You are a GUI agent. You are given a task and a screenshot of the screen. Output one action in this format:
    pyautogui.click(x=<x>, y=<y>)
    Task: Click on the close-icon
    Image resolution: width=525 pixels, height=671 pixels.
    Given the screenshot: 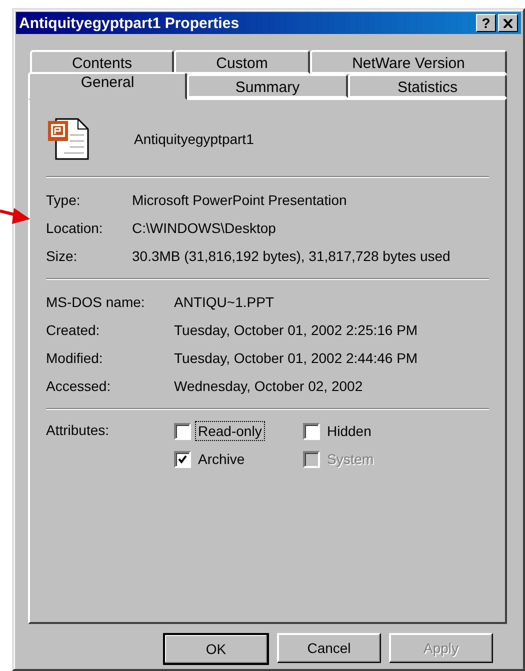 What is the action you would take?
    pyautogui.click(x=508, y=23)
    